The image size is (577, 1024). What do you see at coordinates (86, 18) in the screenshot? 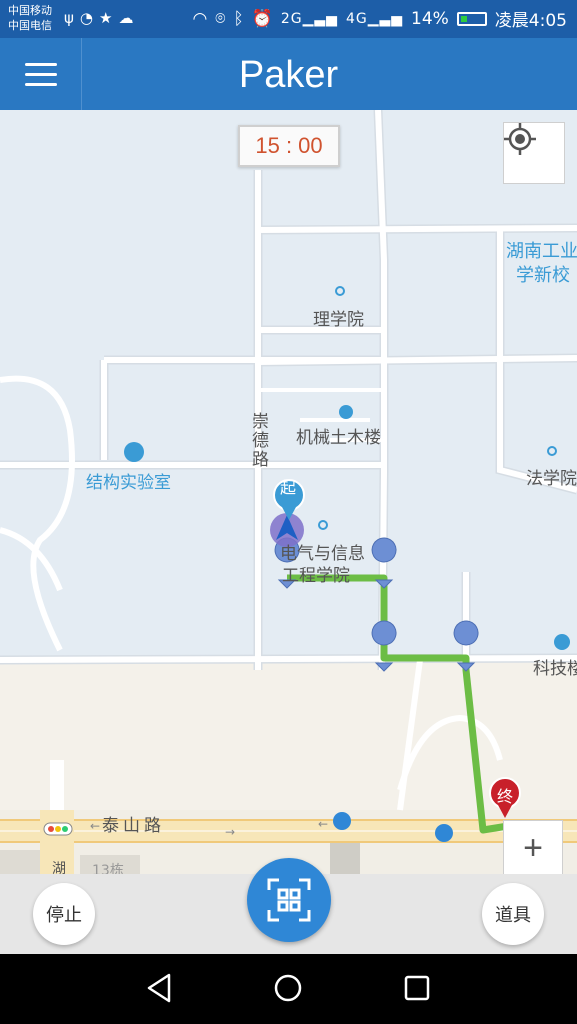
I see `sync-icon: ◔` at bounding box center [86, 18].